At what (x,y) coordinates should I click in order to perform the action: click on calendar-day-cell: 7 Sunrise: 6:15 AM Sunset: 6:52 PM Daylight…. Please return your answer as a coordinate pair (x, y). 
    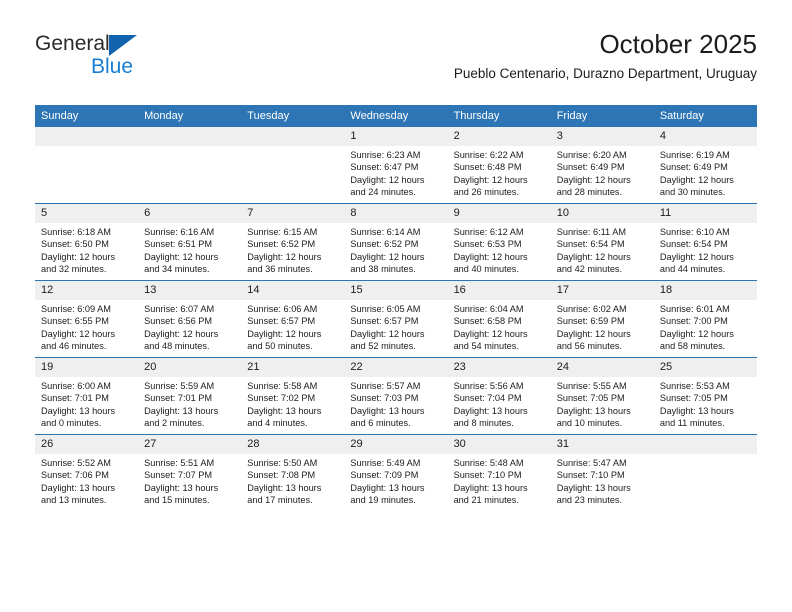
    Looking at the image, I should click on (293, 242).